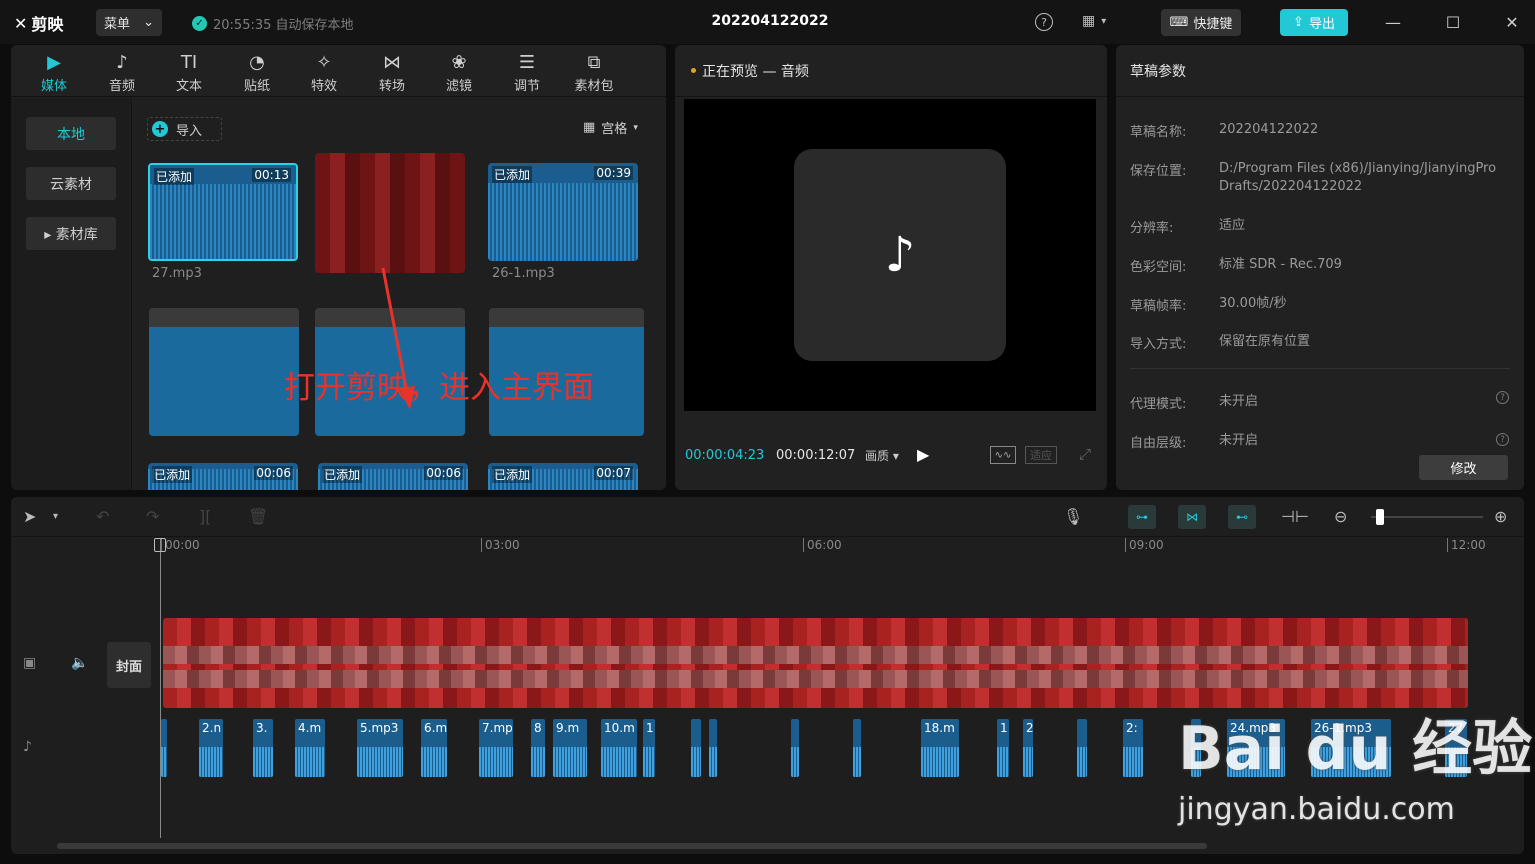 The width and height of the screenshot is (1535, 864). What do you see at coordinates (1380, 517) in the screenshot?
I see `zoom-slider-handle` at bounding box center [1380, 517].